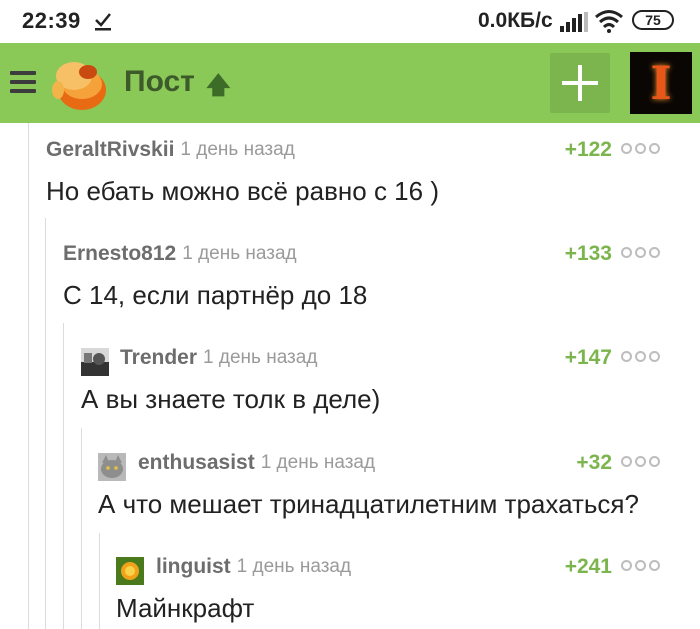 The height and width of the screenshot is (629, 700). What do you see at coordinates (218, 88) in the screenshot?
I see `arrow-up-icon: 🡅` at bounding box center [218, 88].